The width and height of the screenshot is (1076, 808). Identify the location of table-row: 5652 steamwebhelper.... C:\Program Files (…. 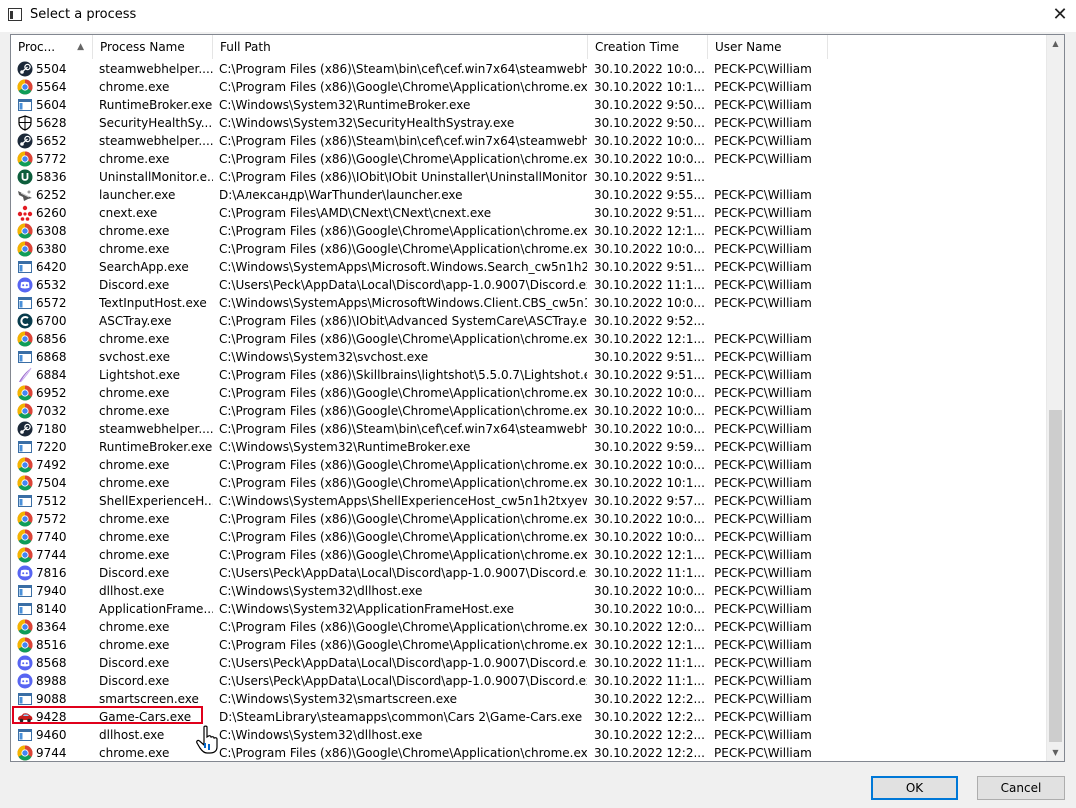
(528, 141).